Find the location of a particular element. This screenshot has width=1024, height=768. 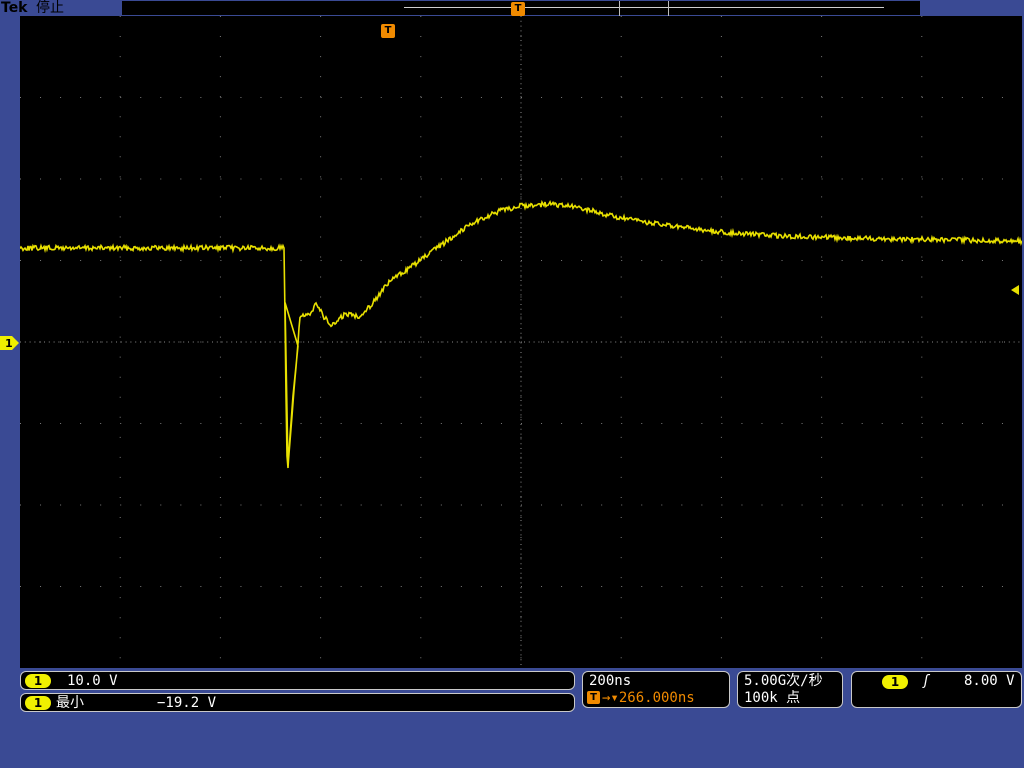

trigger-level-arrow-icon is located at coordinates (1015, 290).